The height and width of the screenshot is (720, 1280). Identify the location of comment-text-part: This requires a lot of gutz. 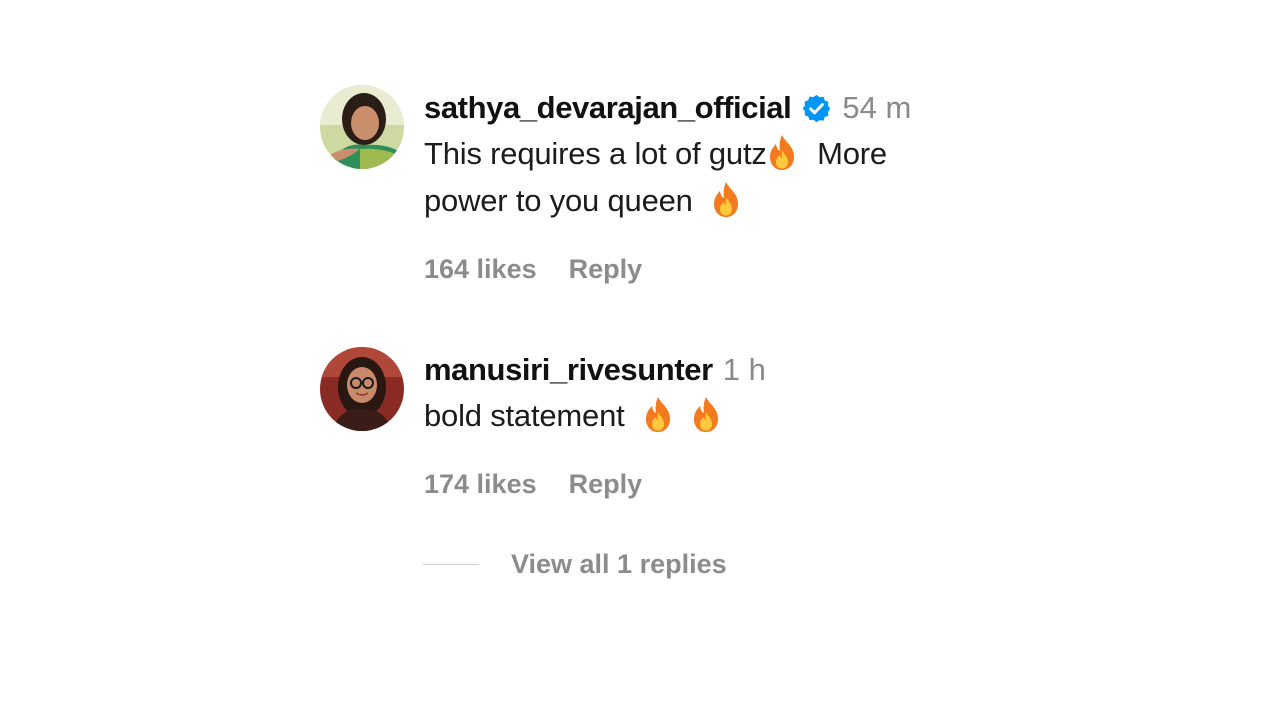
(595, 153).